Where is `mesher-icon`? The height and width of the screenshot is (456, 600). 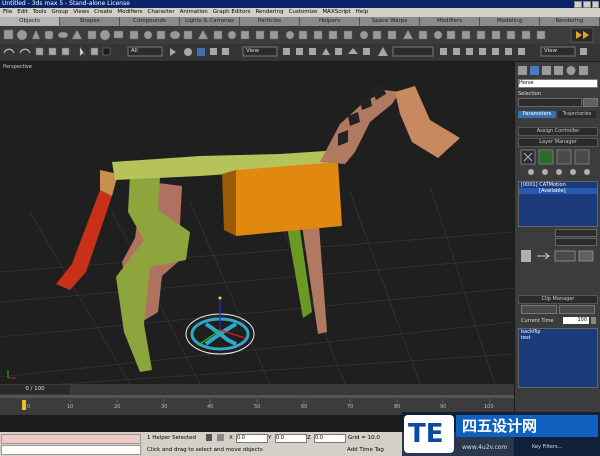 mesher-icon is located at coordinates (511, 35).